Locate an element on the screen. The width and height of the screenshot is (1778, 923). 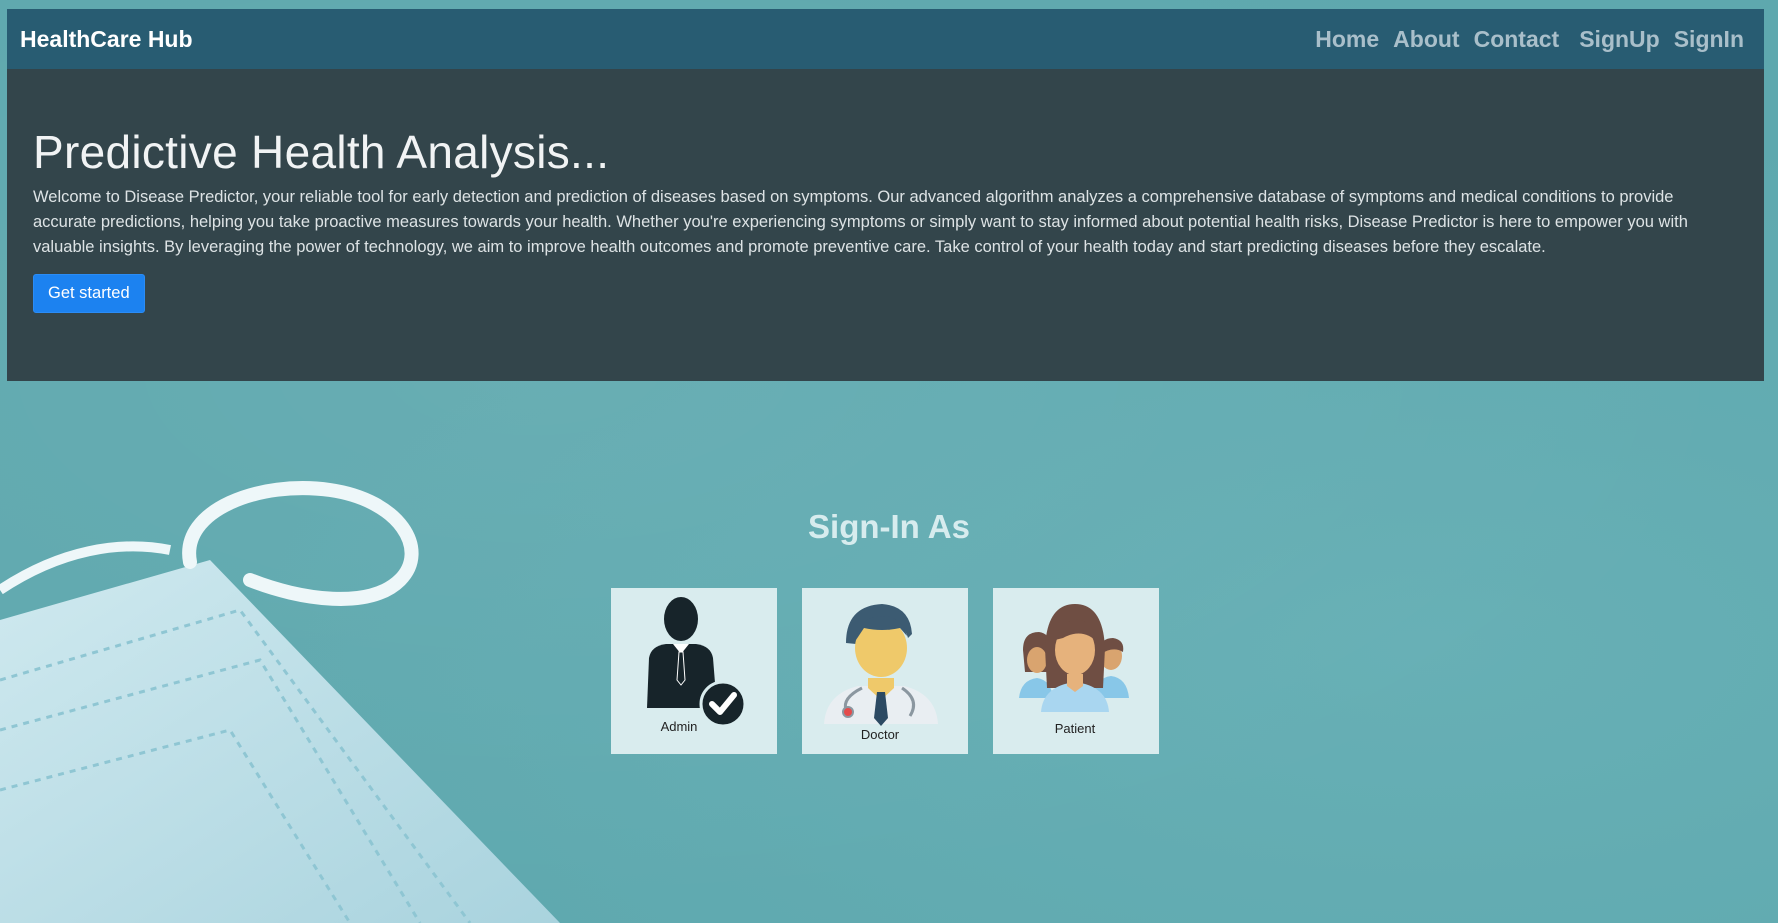
admin-label: Admin is located at coordinates (679, 726).